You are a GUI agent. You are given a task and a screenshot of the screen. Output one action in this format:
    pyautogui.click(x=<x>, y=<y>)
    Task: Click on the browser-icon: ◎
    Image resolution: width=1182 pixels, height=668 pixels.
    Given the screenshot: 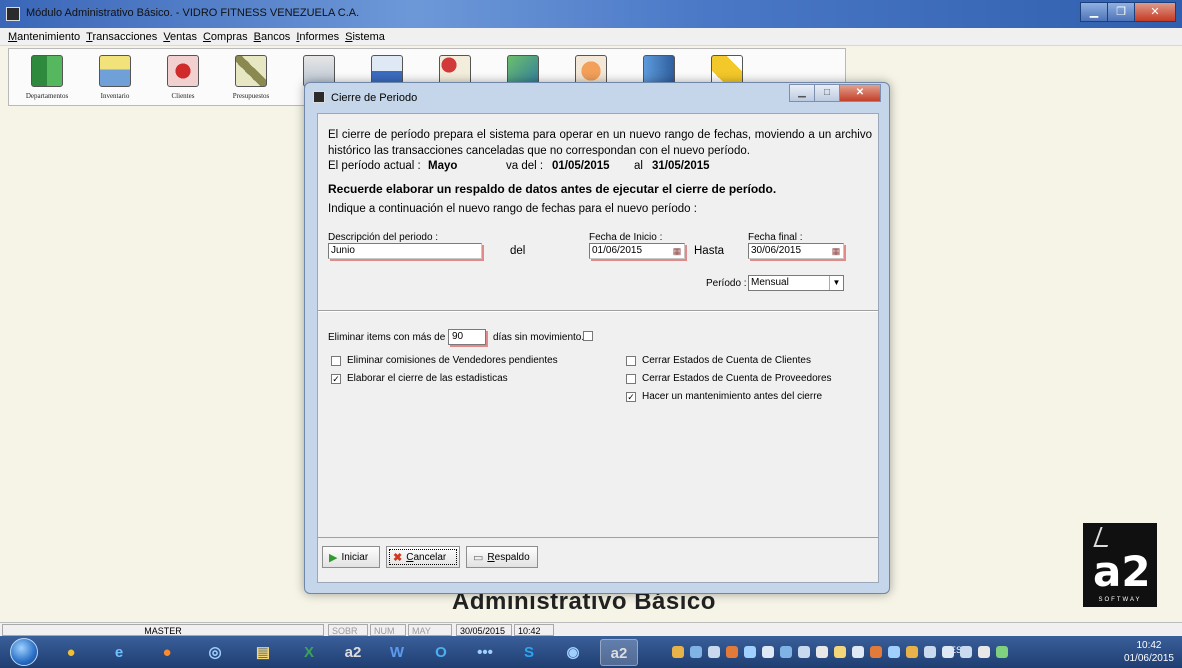 What is the action you would take?
    pyautogui.click(x=215, y=652)
    